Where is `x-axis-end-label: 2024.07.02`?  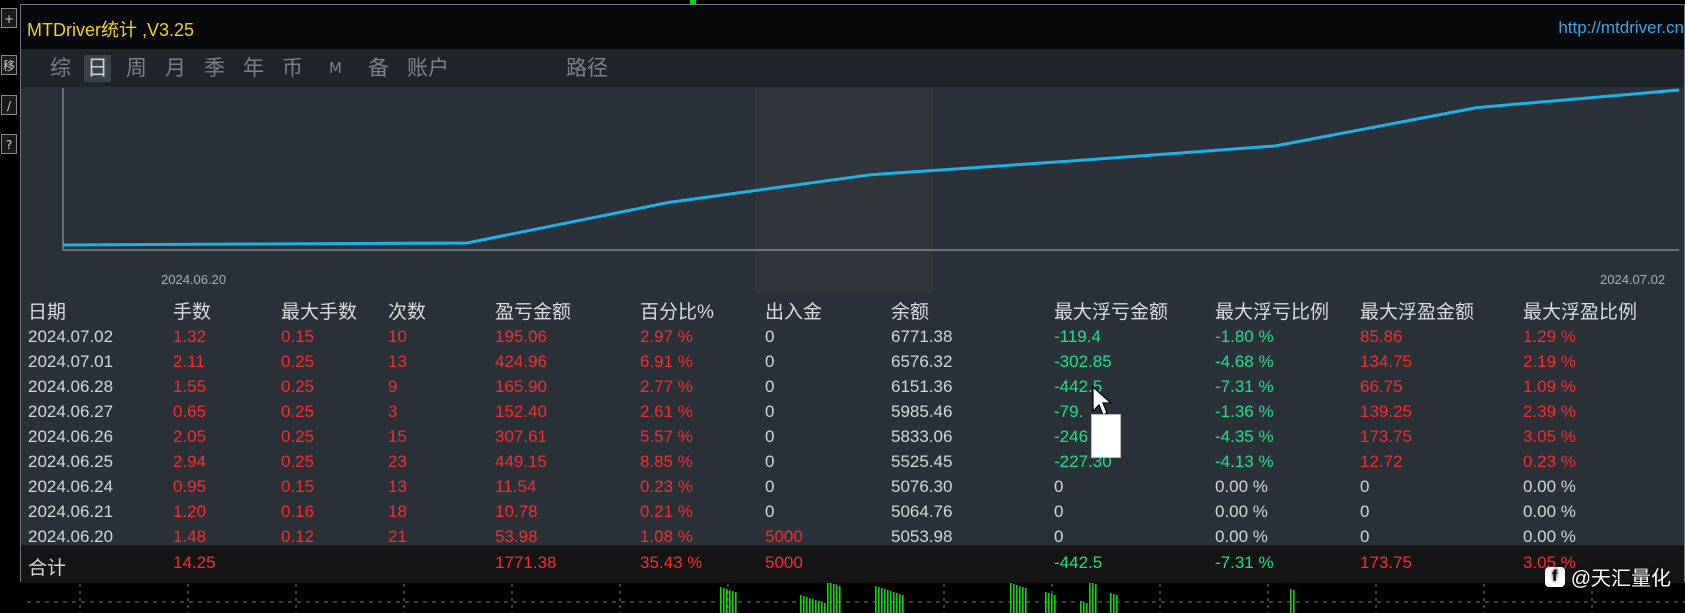
x-axis-end-label: 2024.07.02 is located at coordinates (1633, 279).